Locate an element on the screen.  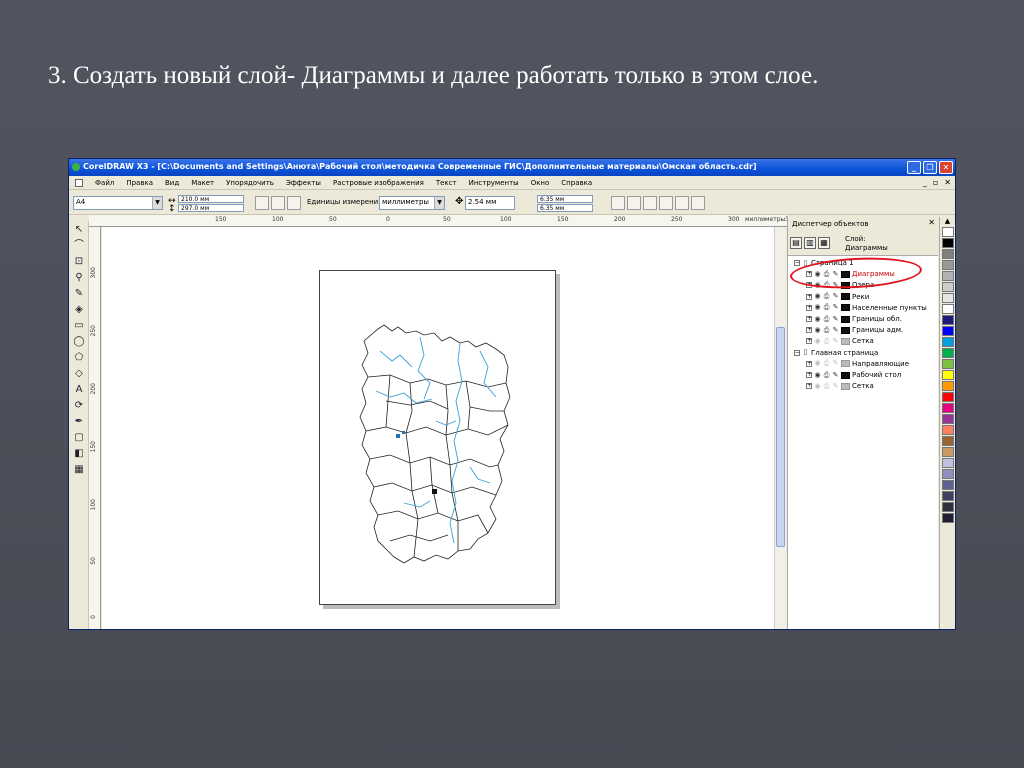
snap-objects-button is located at coordinates (650, 203).